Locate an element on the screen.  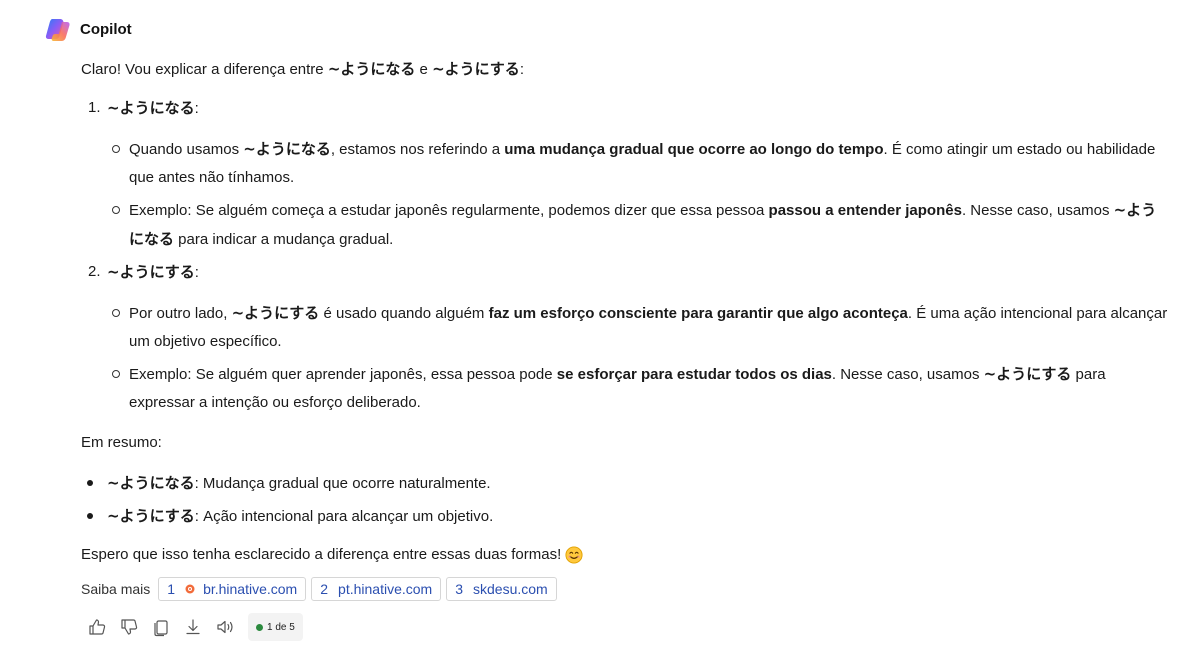
read-aloud-button is located at coordinates (225, 627).